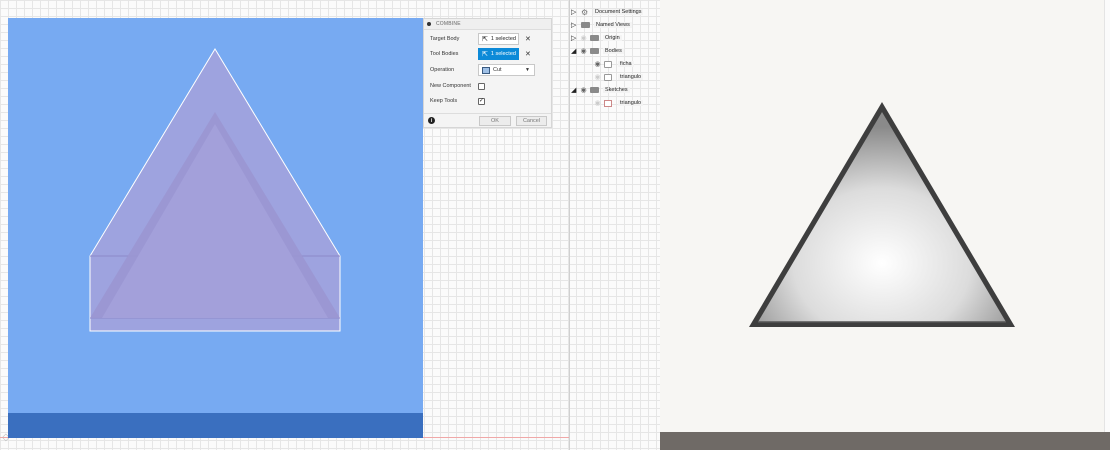 The image size is (1110, 450). I want to click on tool-bodies-select: ⇱ 1 selected, so click(498, 54).